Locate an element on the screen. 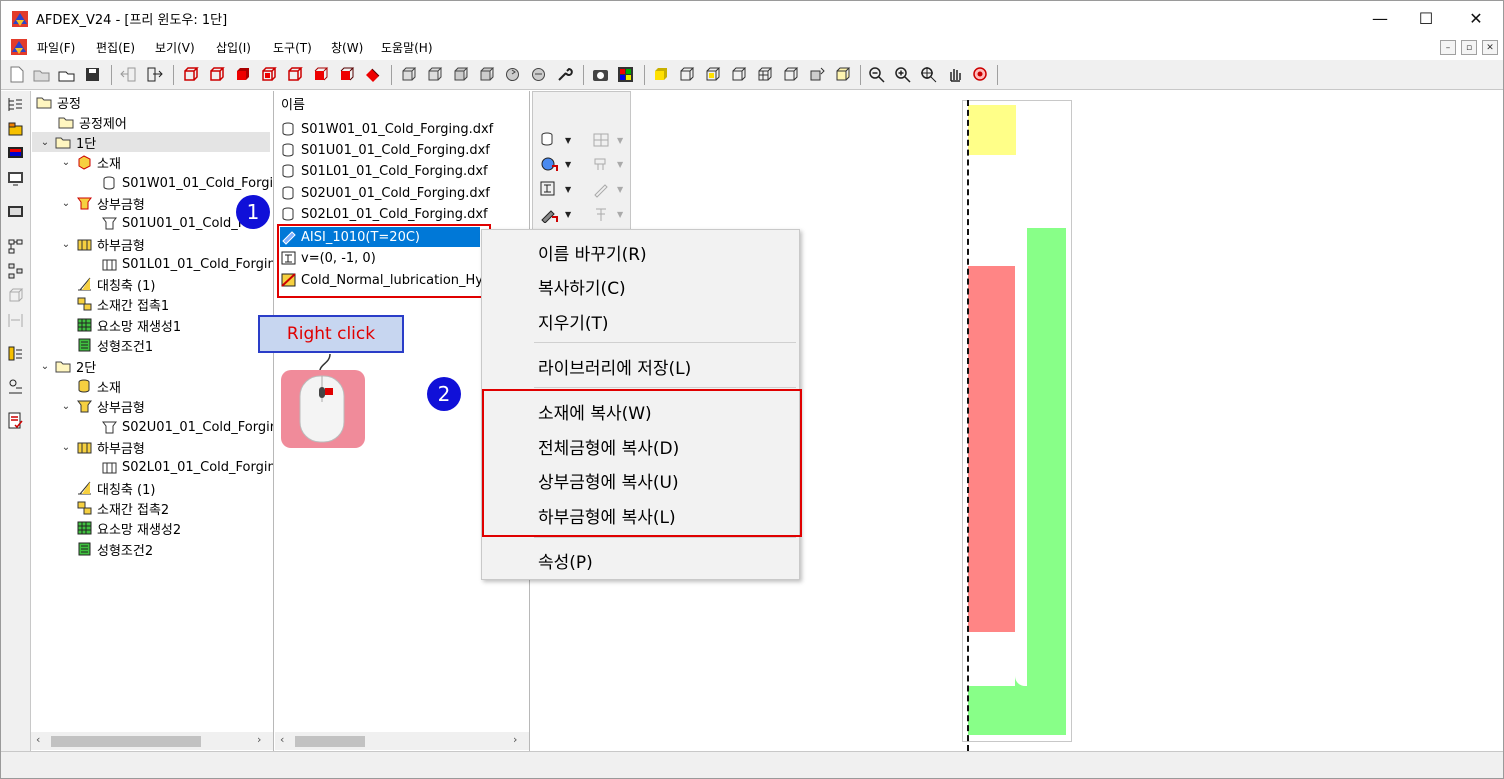 This screenshot has width=1504, height=779. list-item: S01L01_01_Cold_Forging.dxf is located at coordinates (384, 171).